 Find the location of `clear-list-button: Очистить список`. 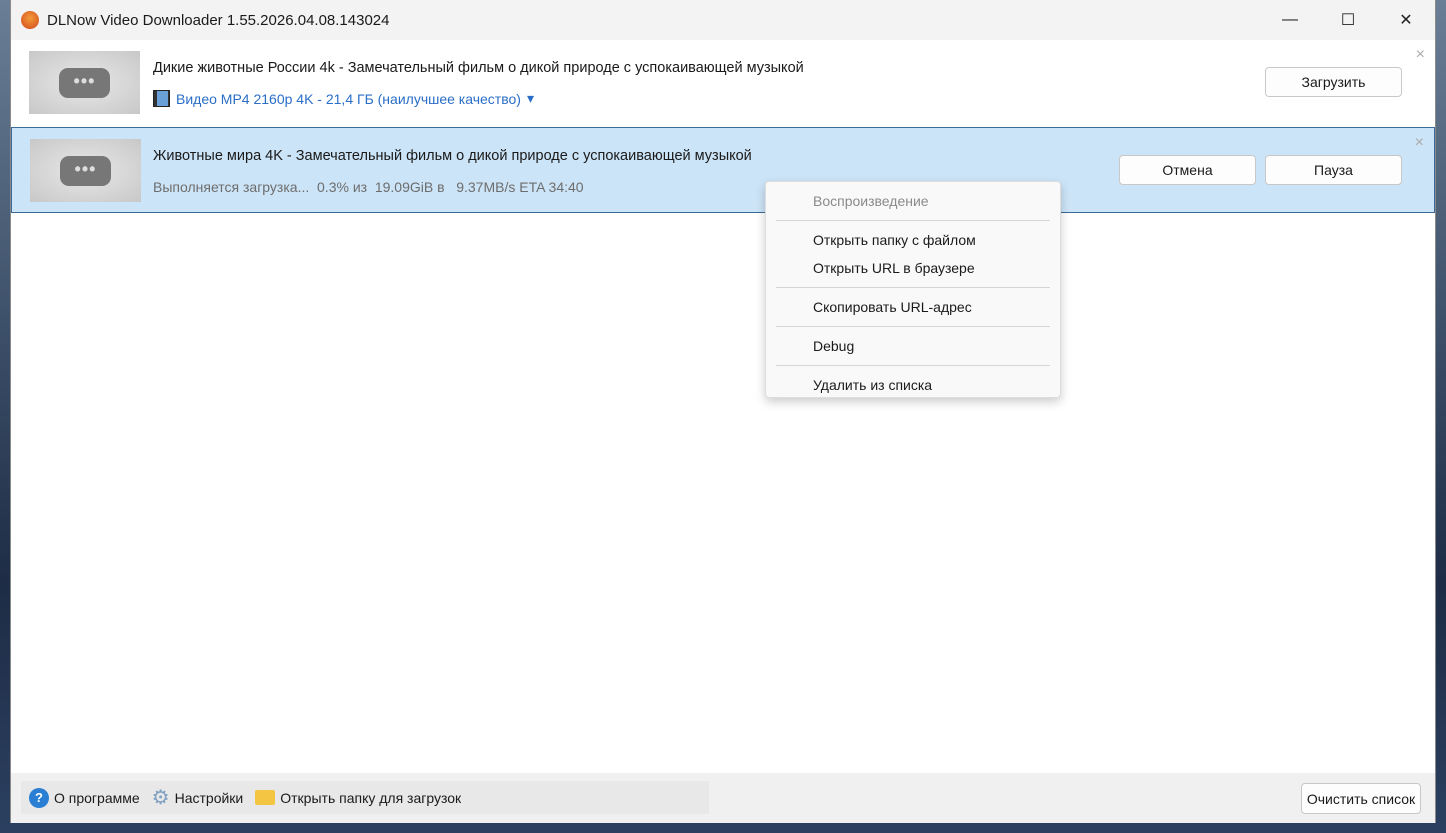

clear-list-button: Очистить список is located at coordinates (1361, 798).